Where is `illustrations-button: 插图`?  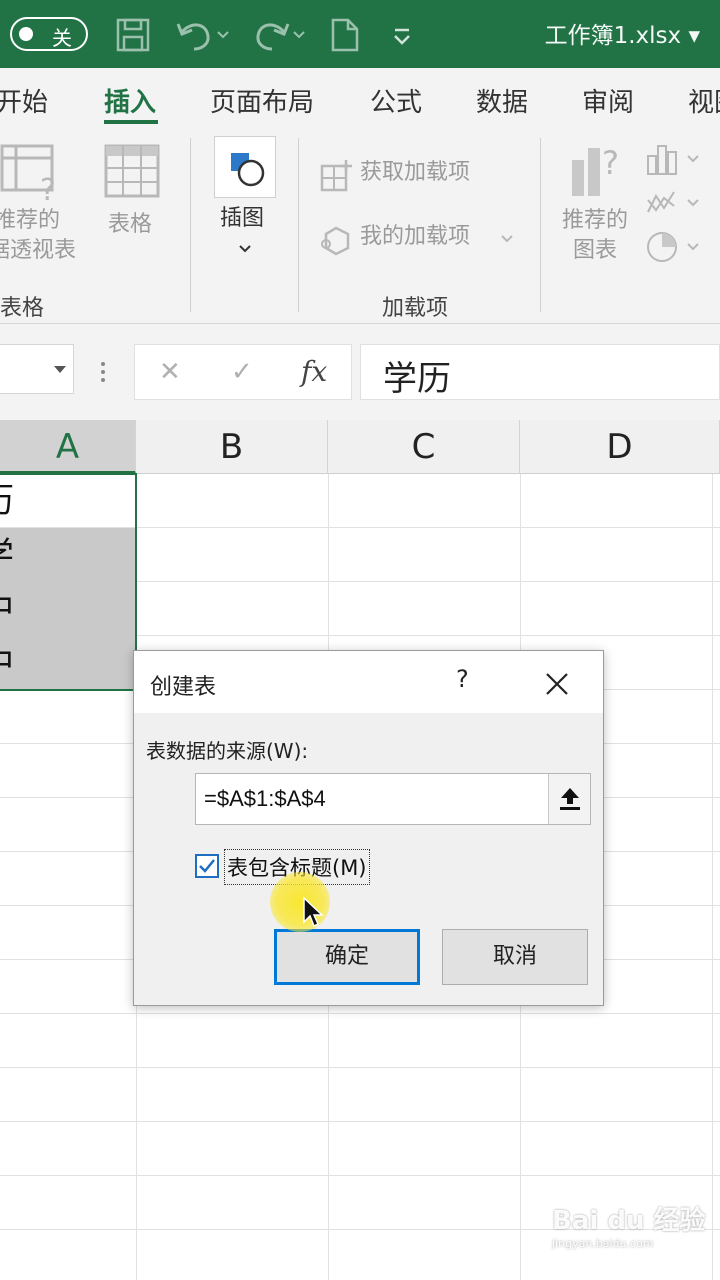 illustrations-button: 插图 is located at coordinates (245, 201).